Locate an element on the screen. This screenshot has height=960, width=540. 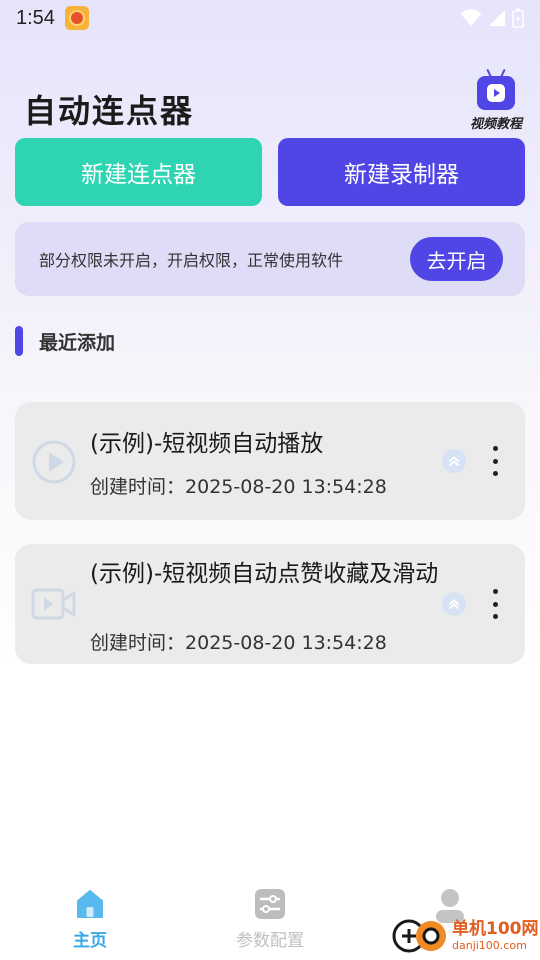
section-accent-bar is located at coordinates (19, 341).